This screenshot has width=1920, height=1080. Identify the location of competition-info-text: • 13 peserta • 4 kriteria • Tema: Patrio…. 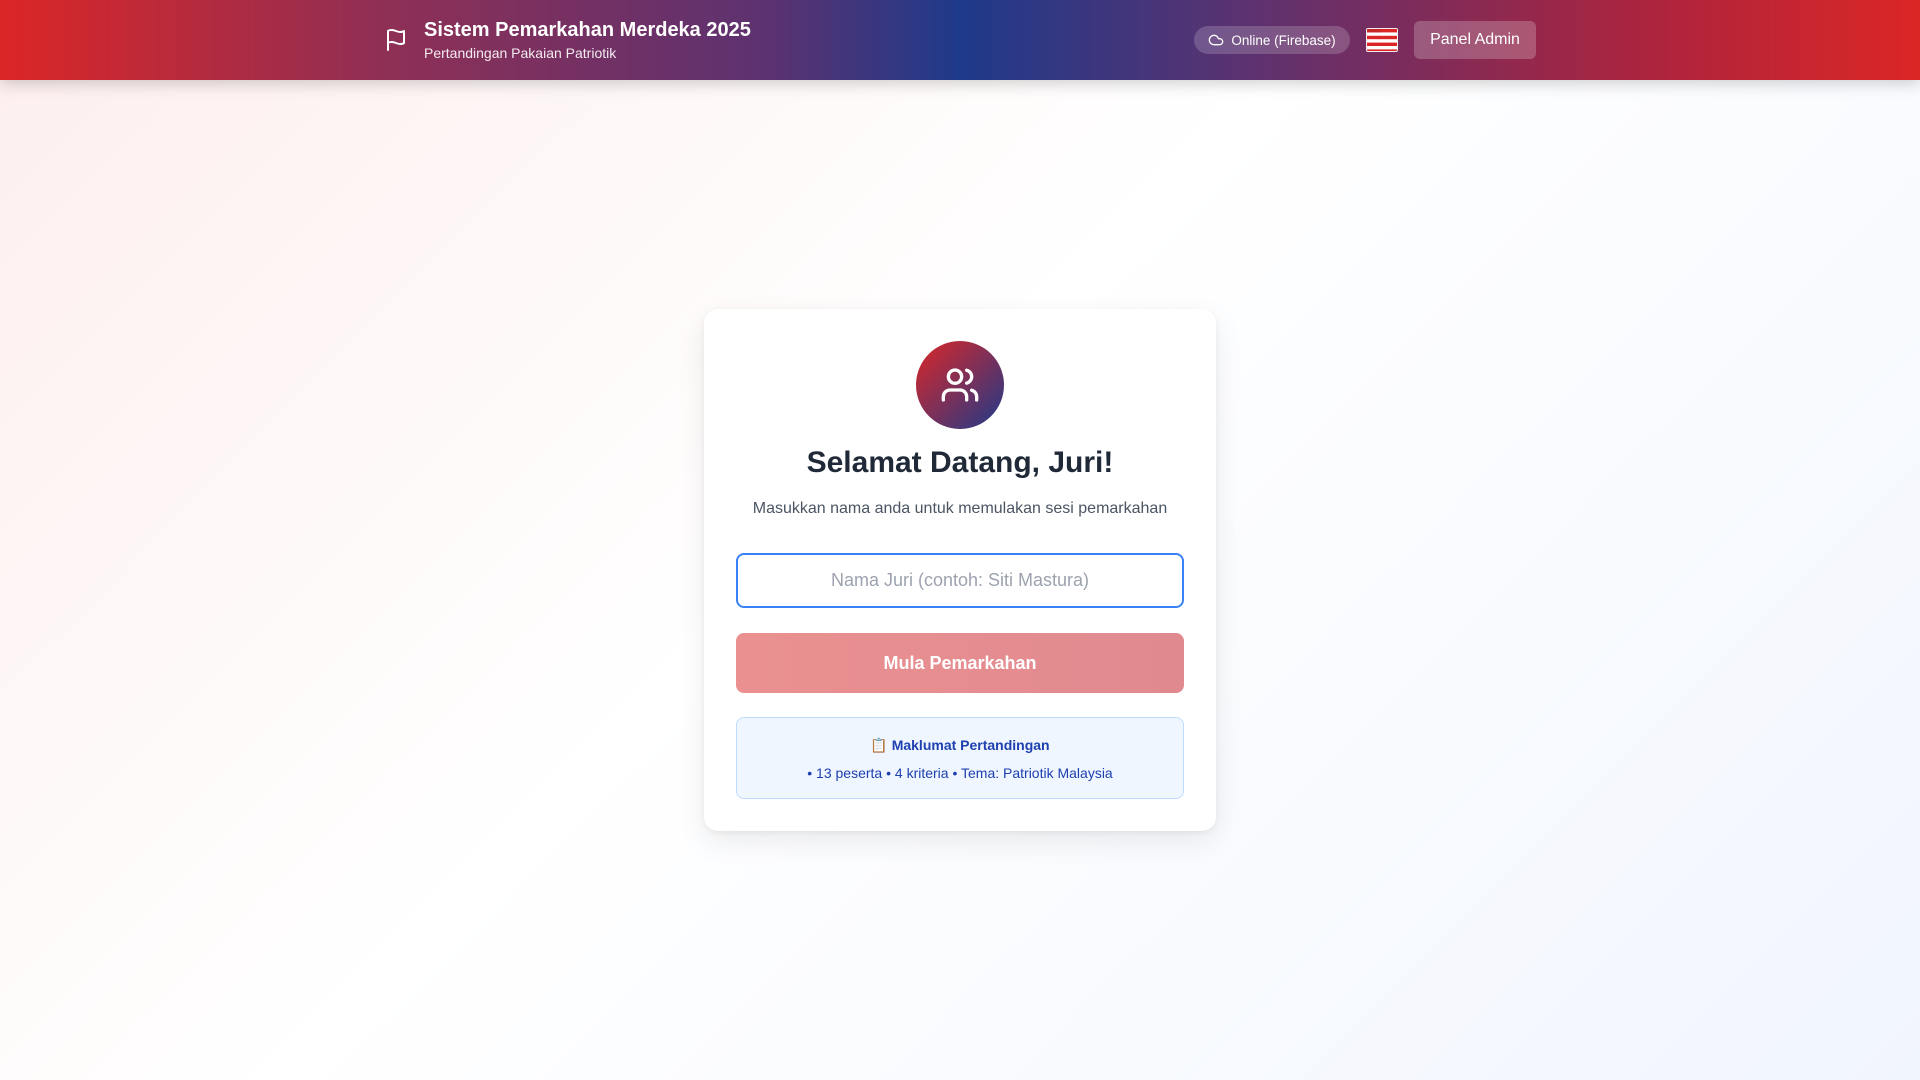
(960, 773).